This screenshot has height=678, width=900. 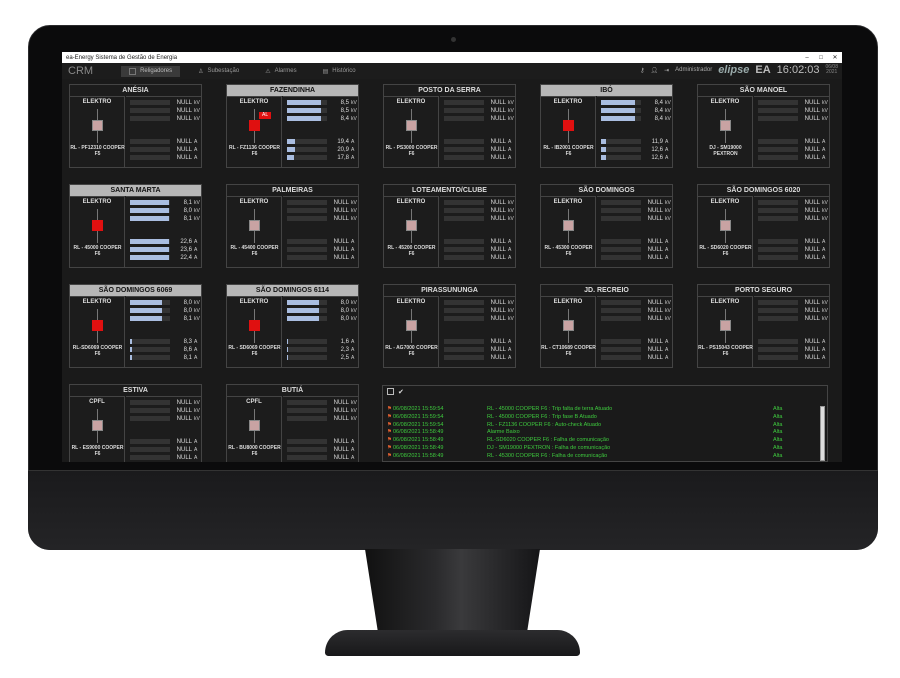 What do you see at coordinates (584, 432) in the screenshot?
I see `event-row: ⚑ 06/08/2021 15:58:49 Alarme Baixo Alta` at bounding box center [584, 432].